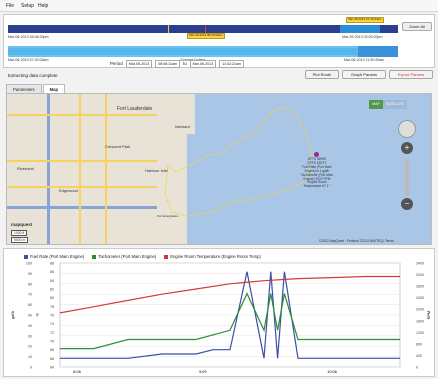 Image resolution: width=438 pixels, height=379 pixels. Describe the element at coordinates (30, 305) in the screenshot. I see `y-tick-outer: 60` at that location.